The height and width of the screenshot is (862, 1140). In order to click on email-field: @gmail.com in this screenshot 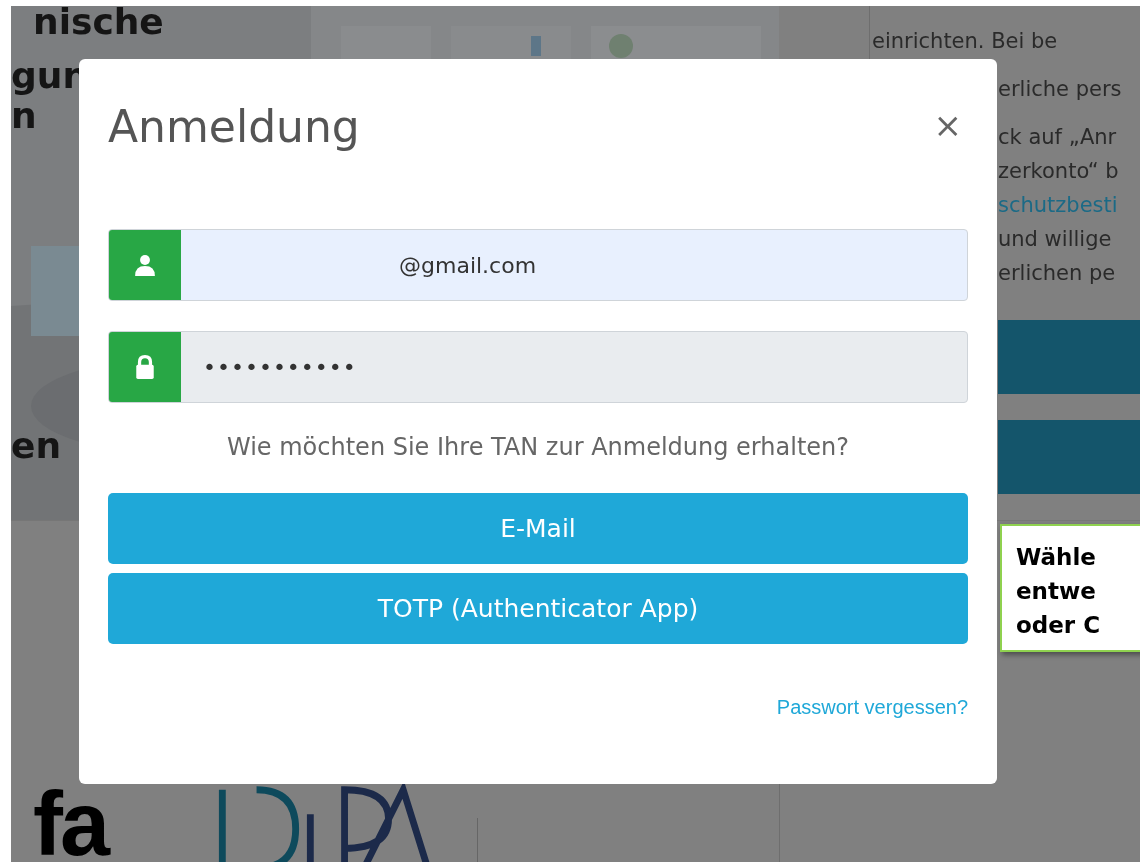, I will do `click(538, 265)`.